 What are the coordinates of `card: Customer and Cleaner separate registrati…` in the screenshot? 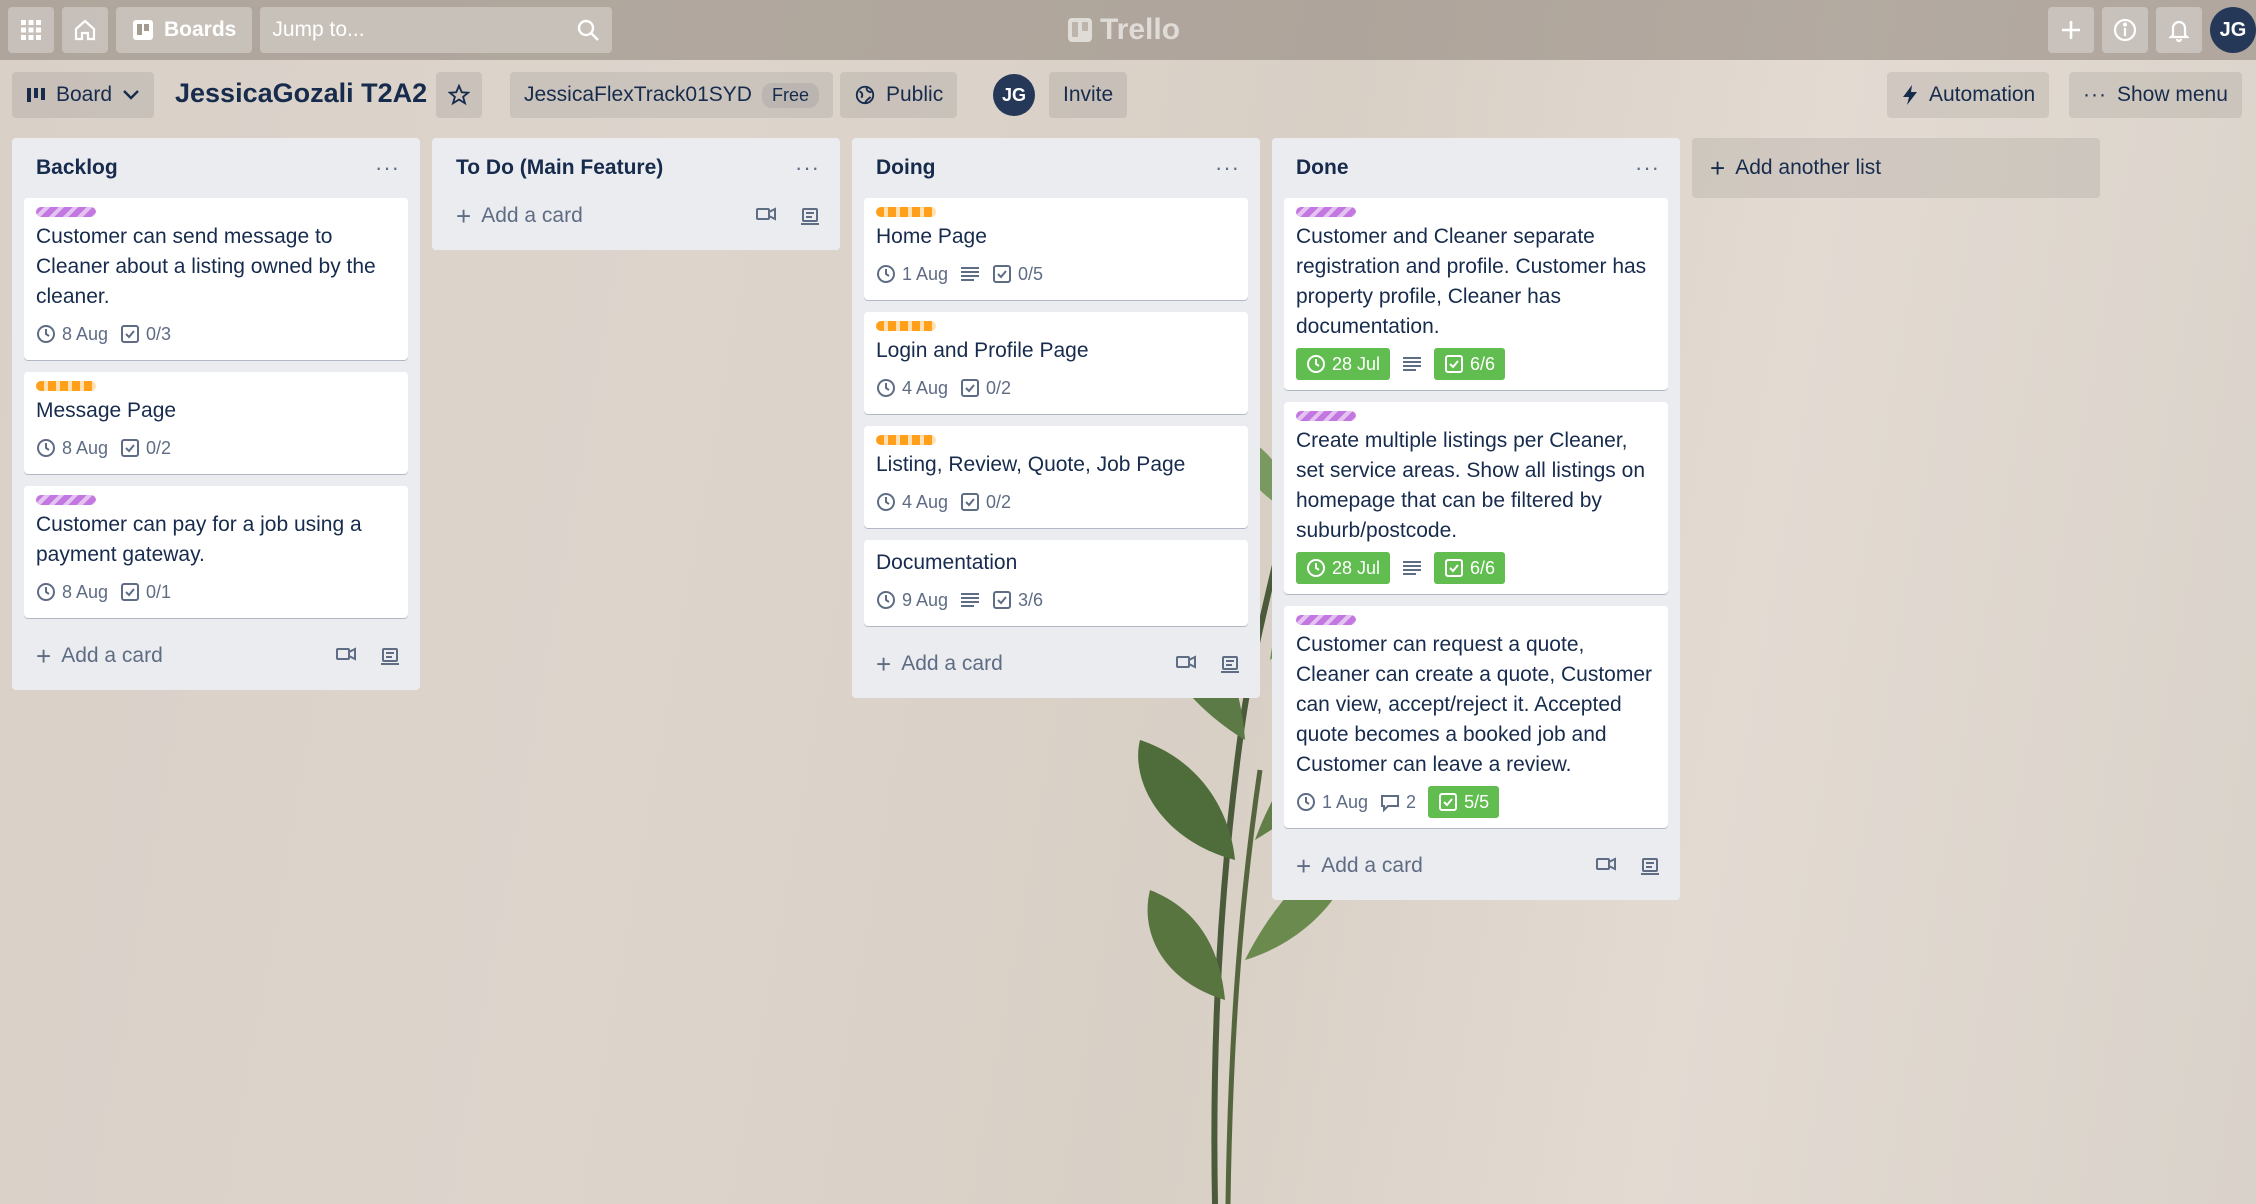 It's located at (1476, 294).